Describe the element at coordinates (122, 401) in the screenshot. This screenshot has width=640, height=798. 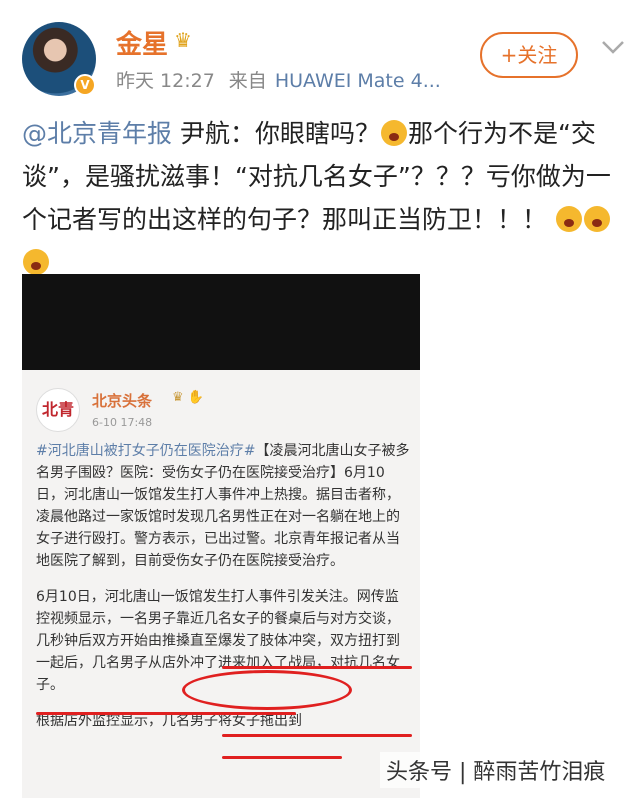
I see `embedded-name: 北京头条` at that location.